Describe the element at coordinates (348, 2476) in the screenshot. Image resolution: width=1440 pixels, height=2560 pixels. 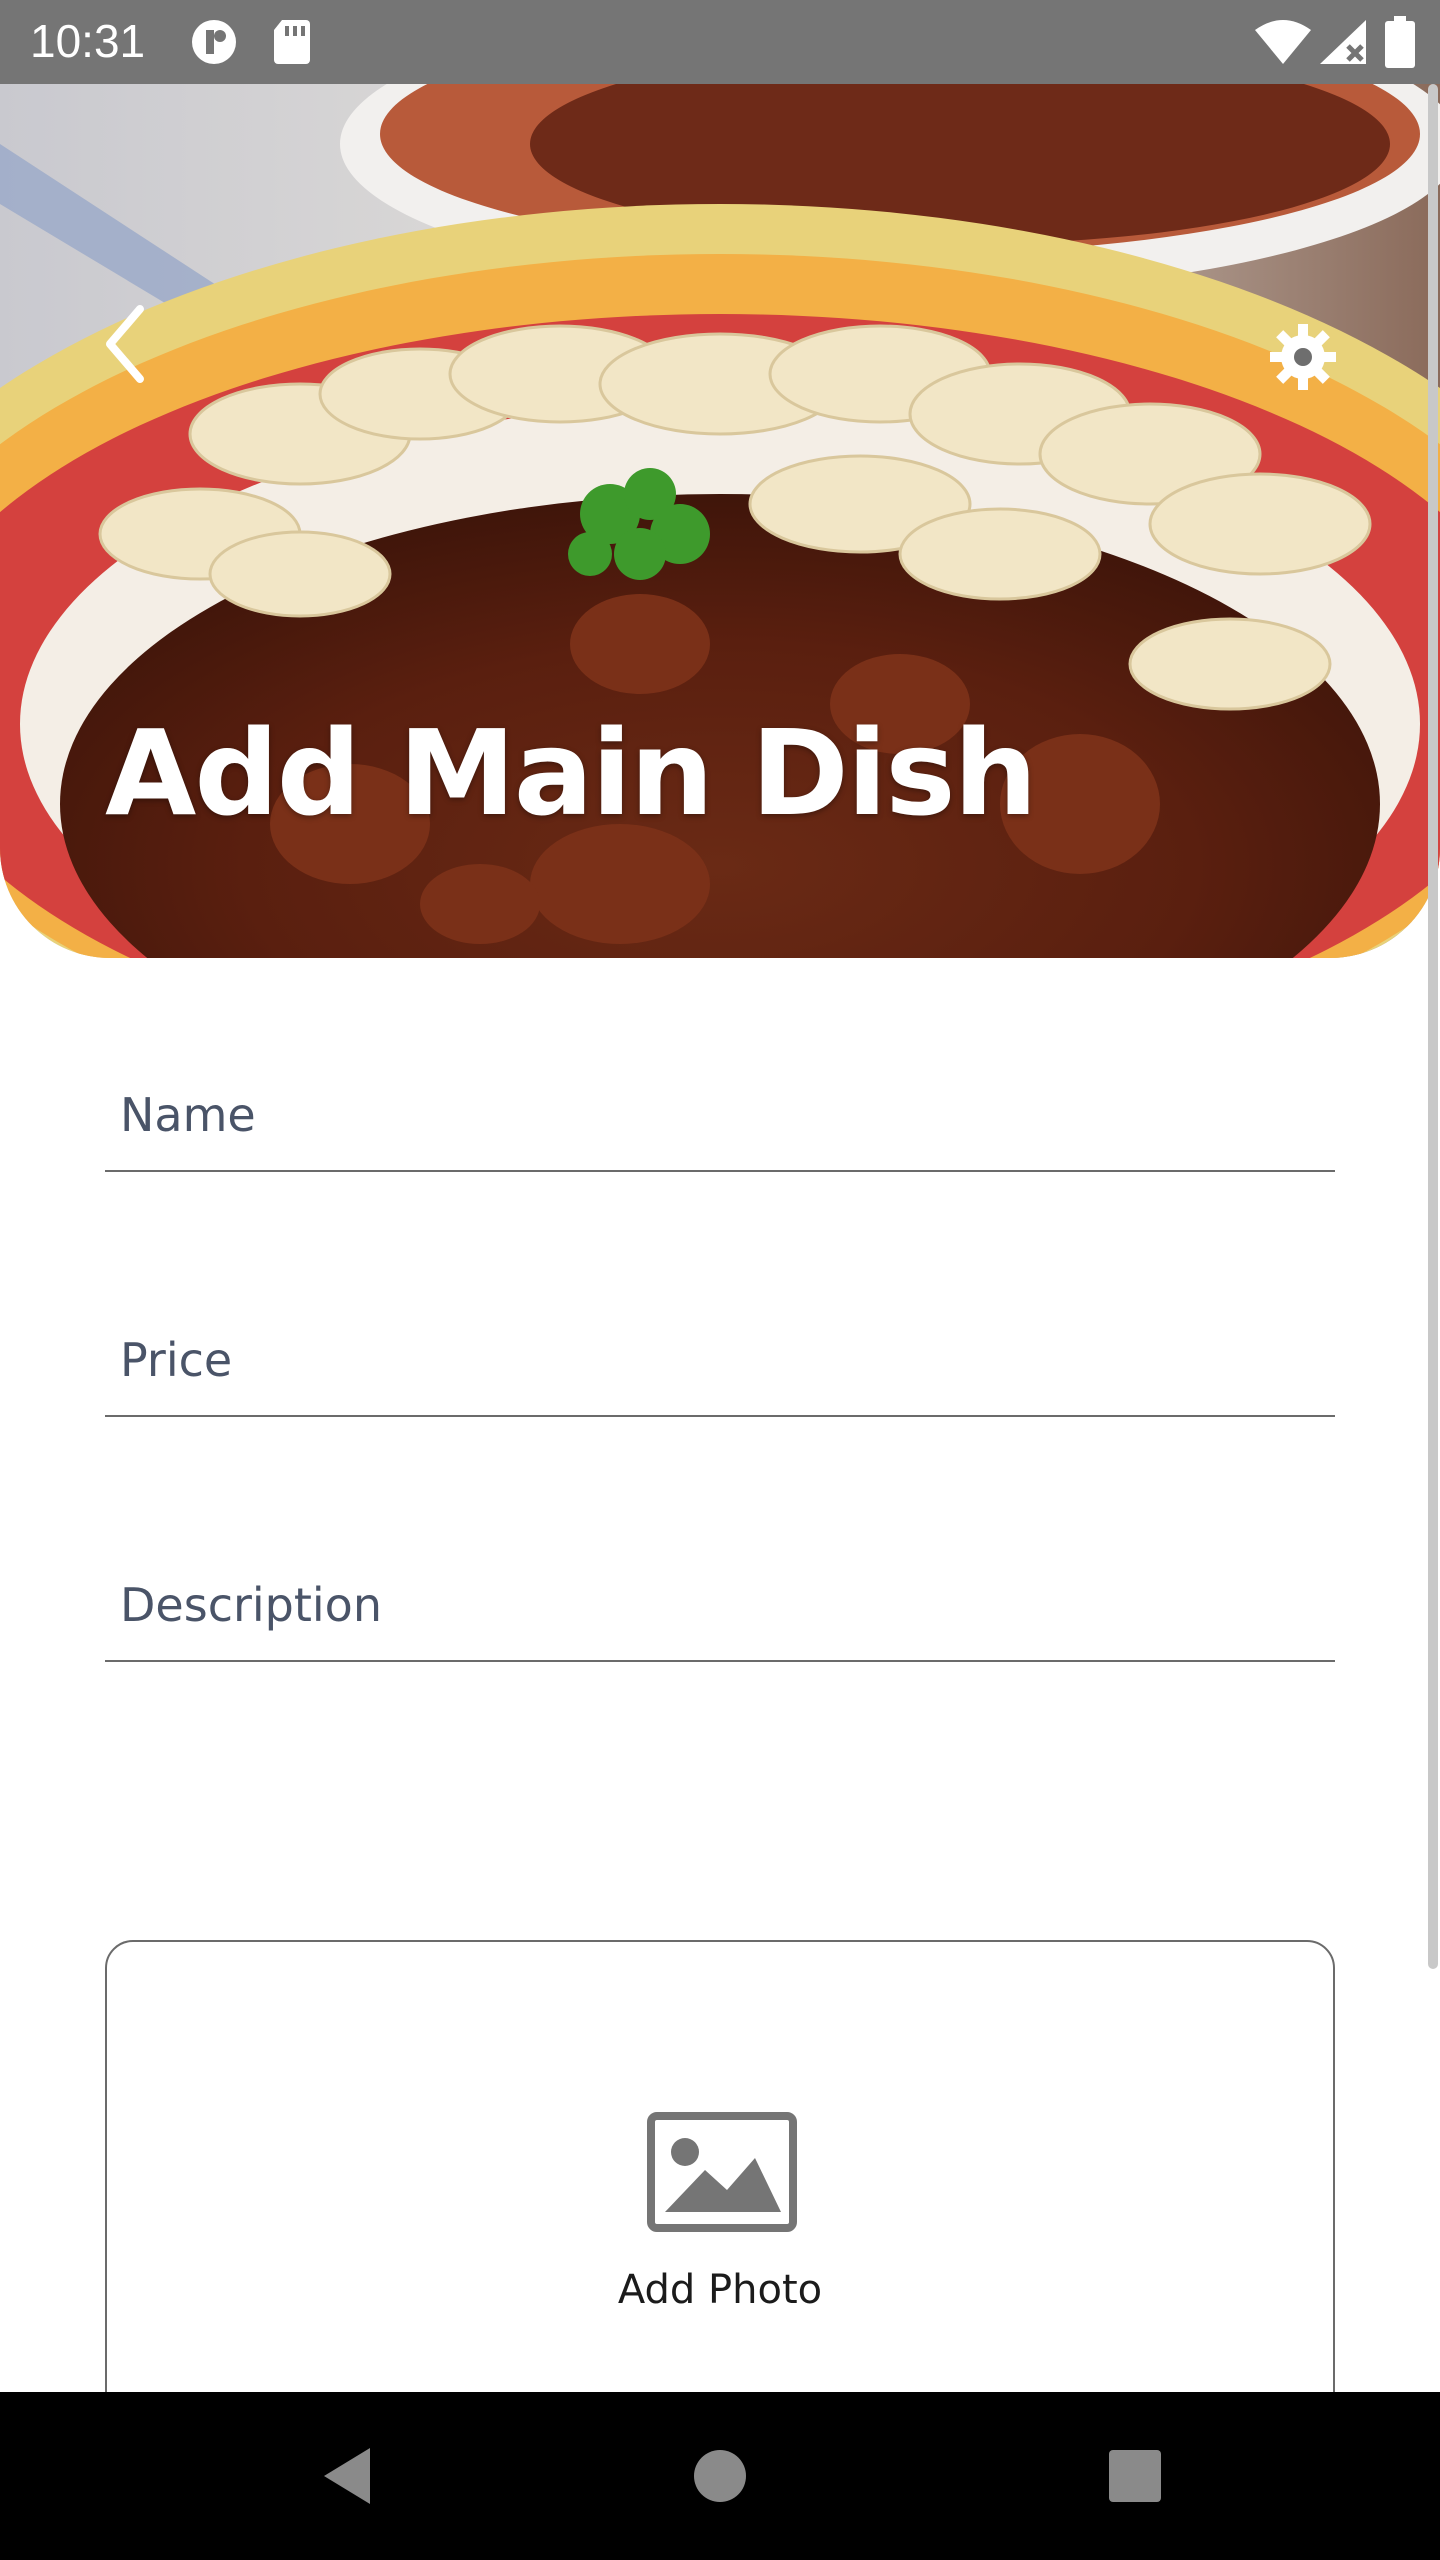
I see `nav-back-button` at that location.